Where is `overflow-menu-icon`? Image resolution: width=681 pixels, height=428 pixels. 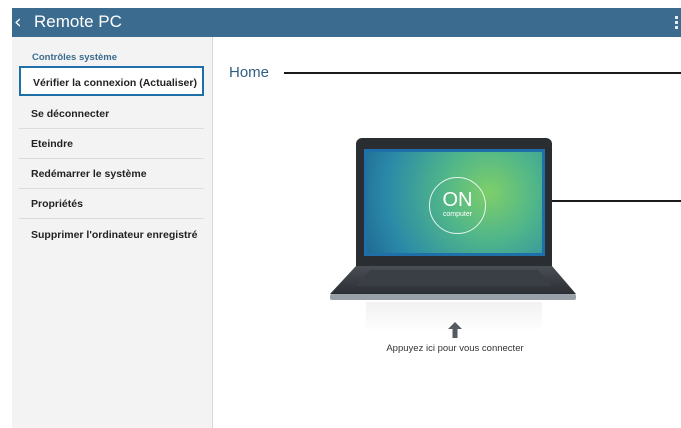
overflow-menu-icon is located at coordinates (677, 23).